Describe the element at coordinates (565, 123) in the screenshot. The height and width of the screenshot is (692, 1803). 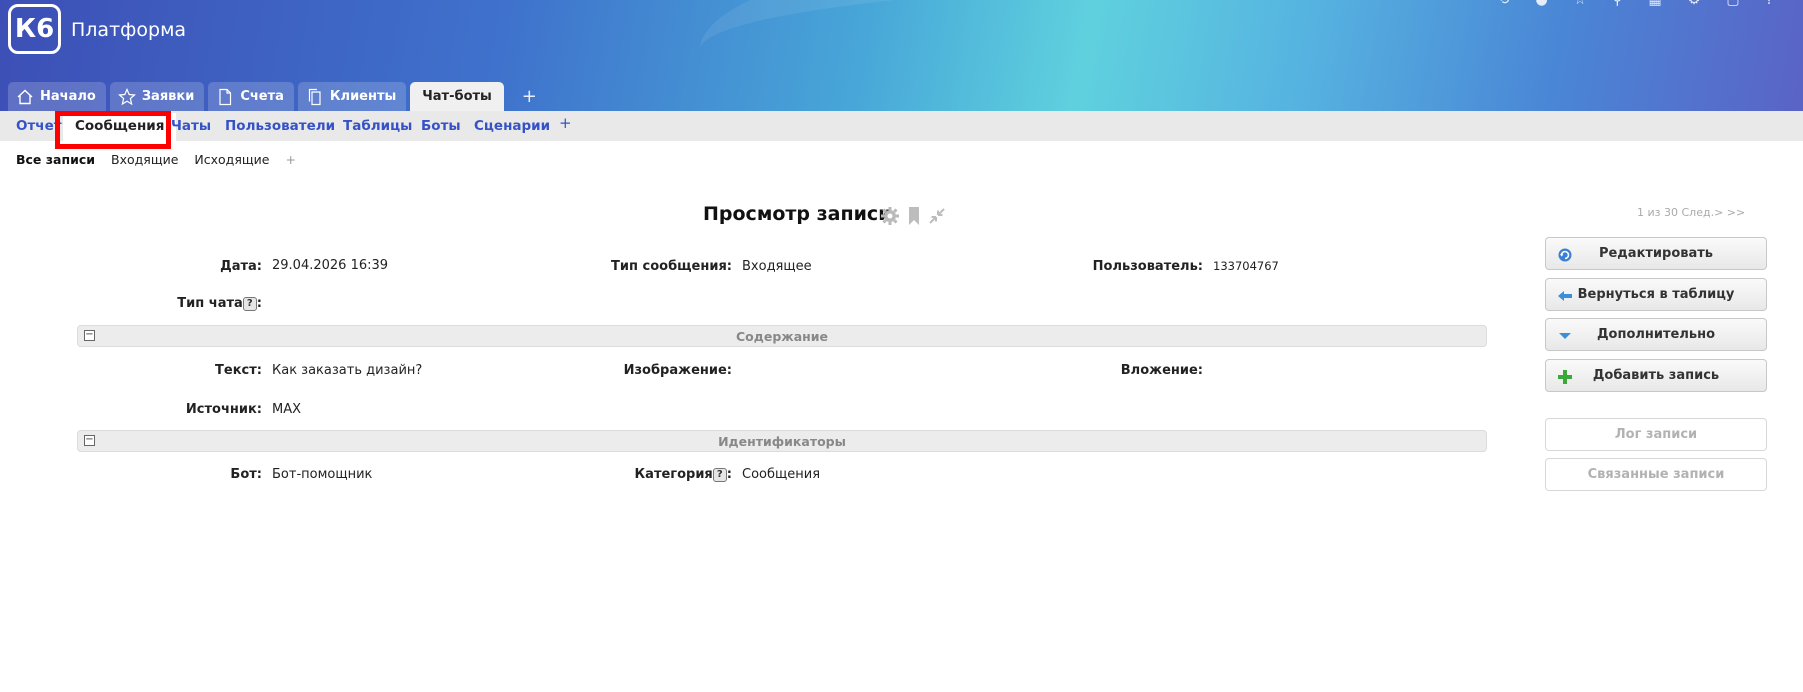
I see `add-subtab-button: +` at that location.